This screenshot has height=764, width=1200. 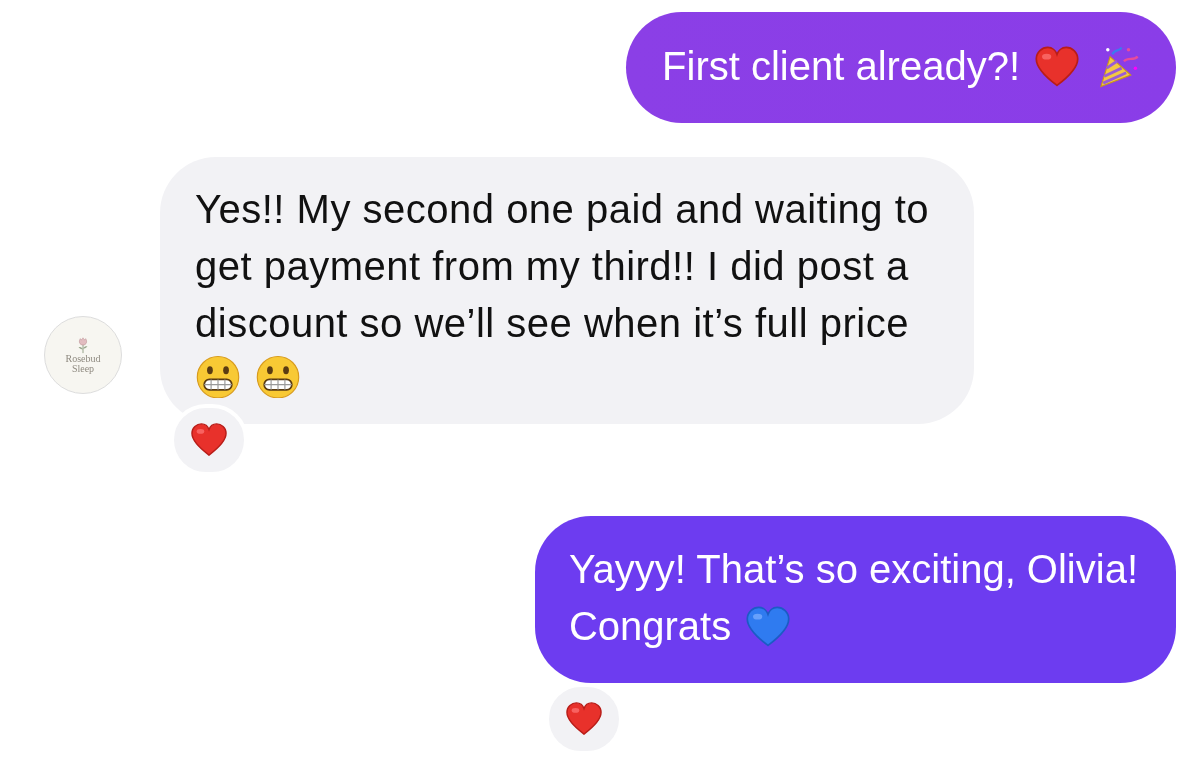 I want to click on logo-text: Rosebud Sleep, so click(x=83, y=364).